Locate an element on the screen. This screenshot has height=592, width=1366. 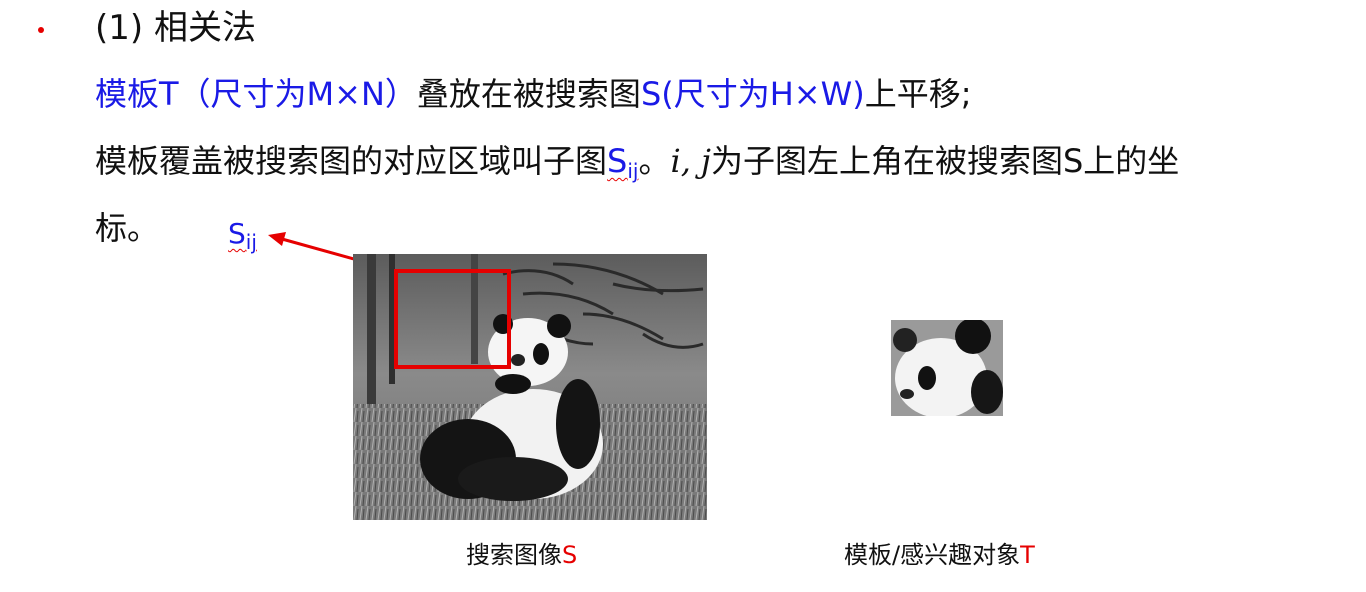
search-image-caption: 搜索图像S is located at coordinates (522, 555).